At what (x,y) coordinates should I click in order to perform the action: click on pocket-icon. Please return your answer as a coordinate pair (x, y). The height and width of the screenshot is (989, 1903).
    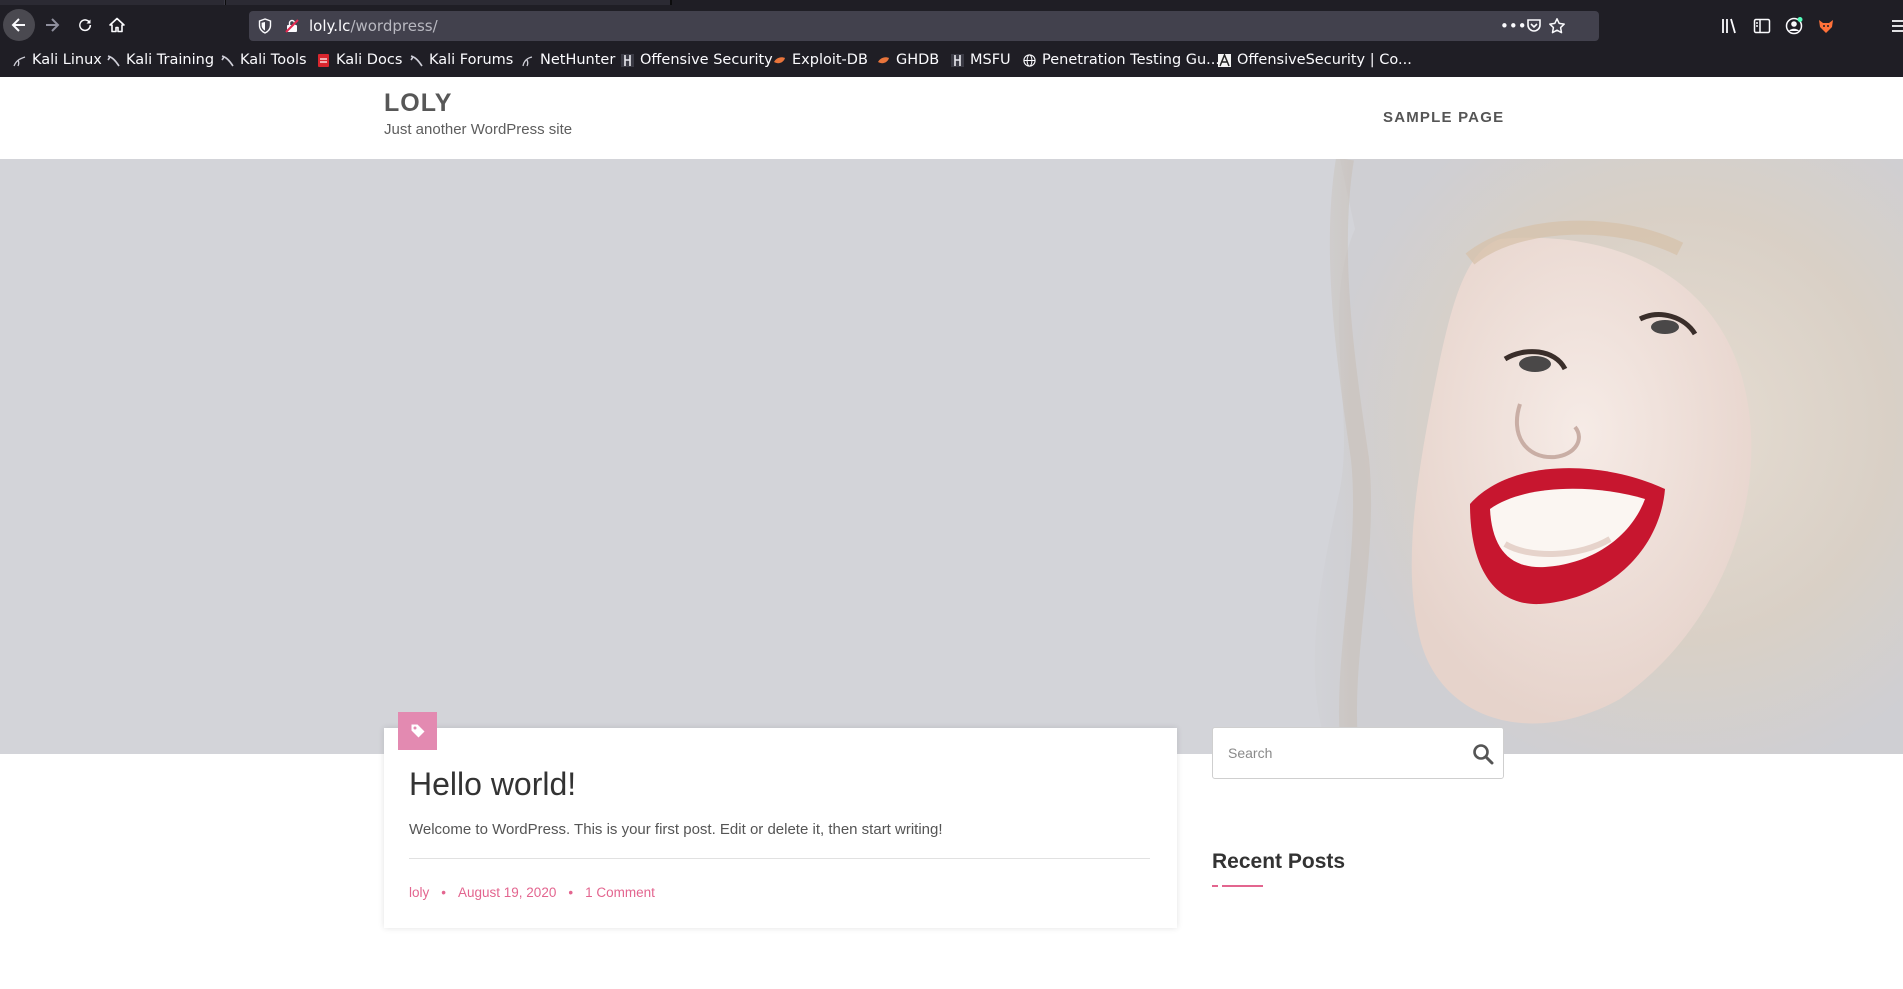
    Looking at the image, I should click on (1534, 26).